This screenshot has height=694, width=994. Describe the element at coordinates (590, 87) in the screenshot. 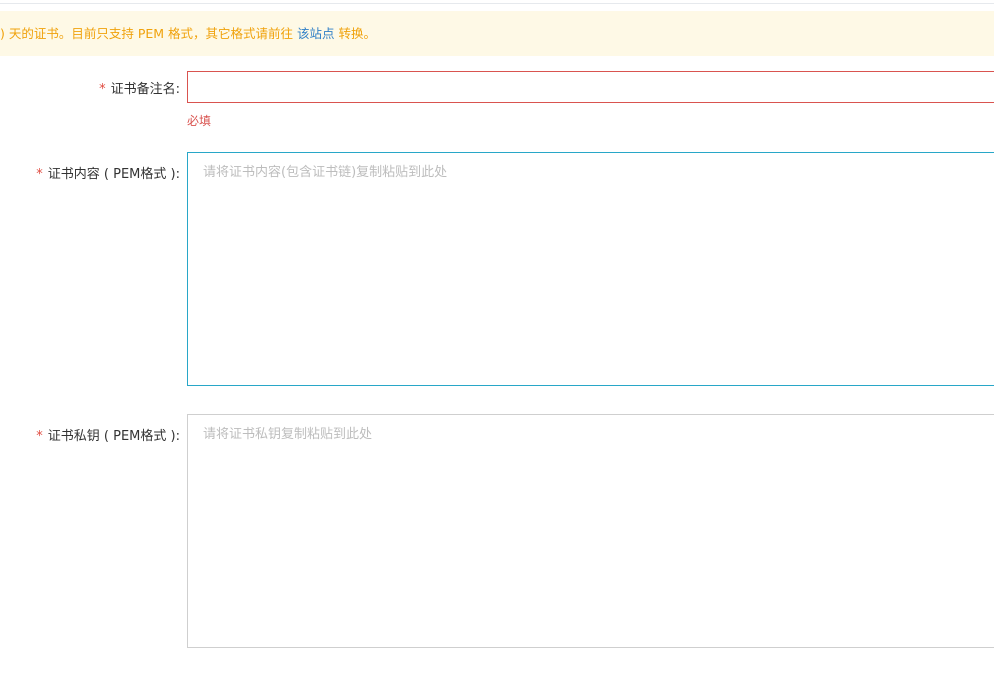

I see `cert-name-input` at that location.